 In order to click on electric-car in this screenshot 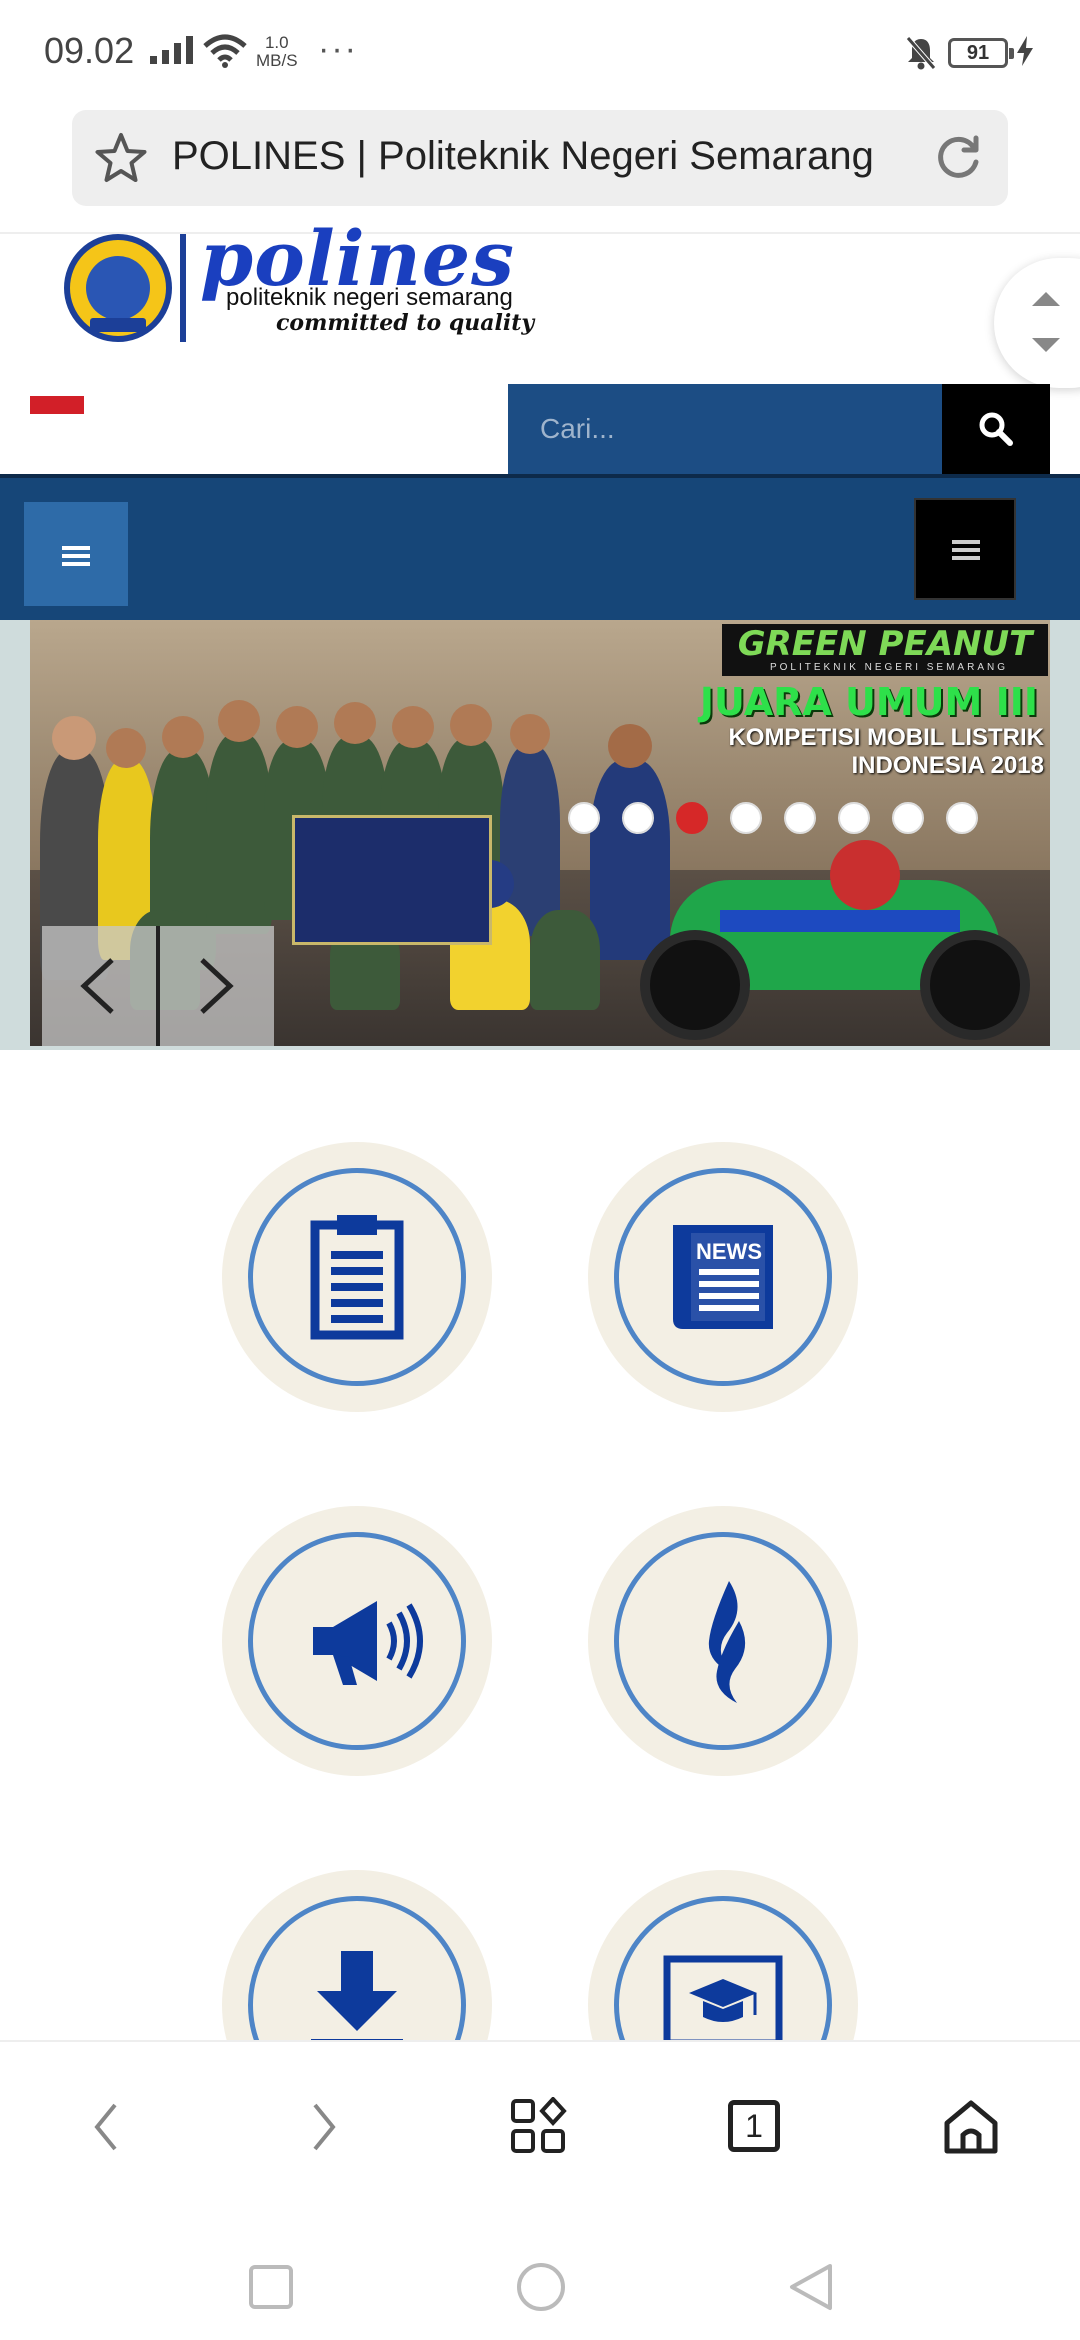, I will do `click(840, 943)`.